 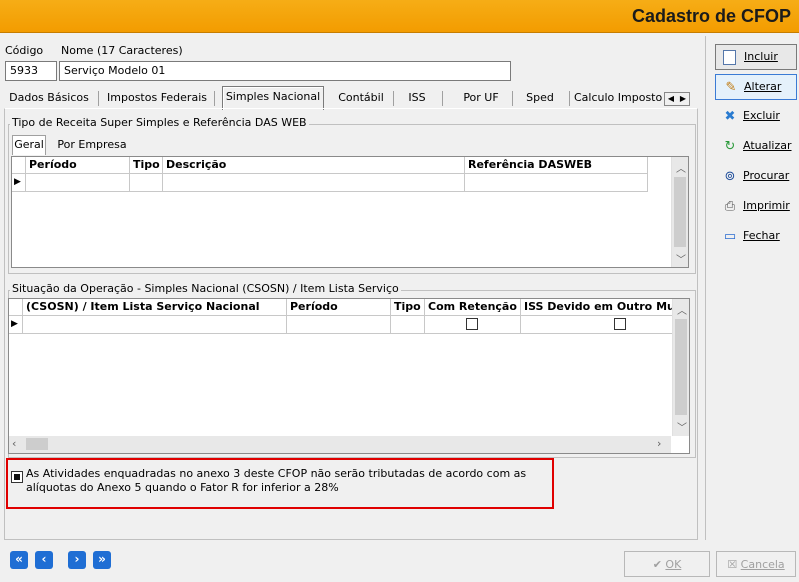 I want to click on fechar-button: ▭ Fechar, so click(x=756, y=237).